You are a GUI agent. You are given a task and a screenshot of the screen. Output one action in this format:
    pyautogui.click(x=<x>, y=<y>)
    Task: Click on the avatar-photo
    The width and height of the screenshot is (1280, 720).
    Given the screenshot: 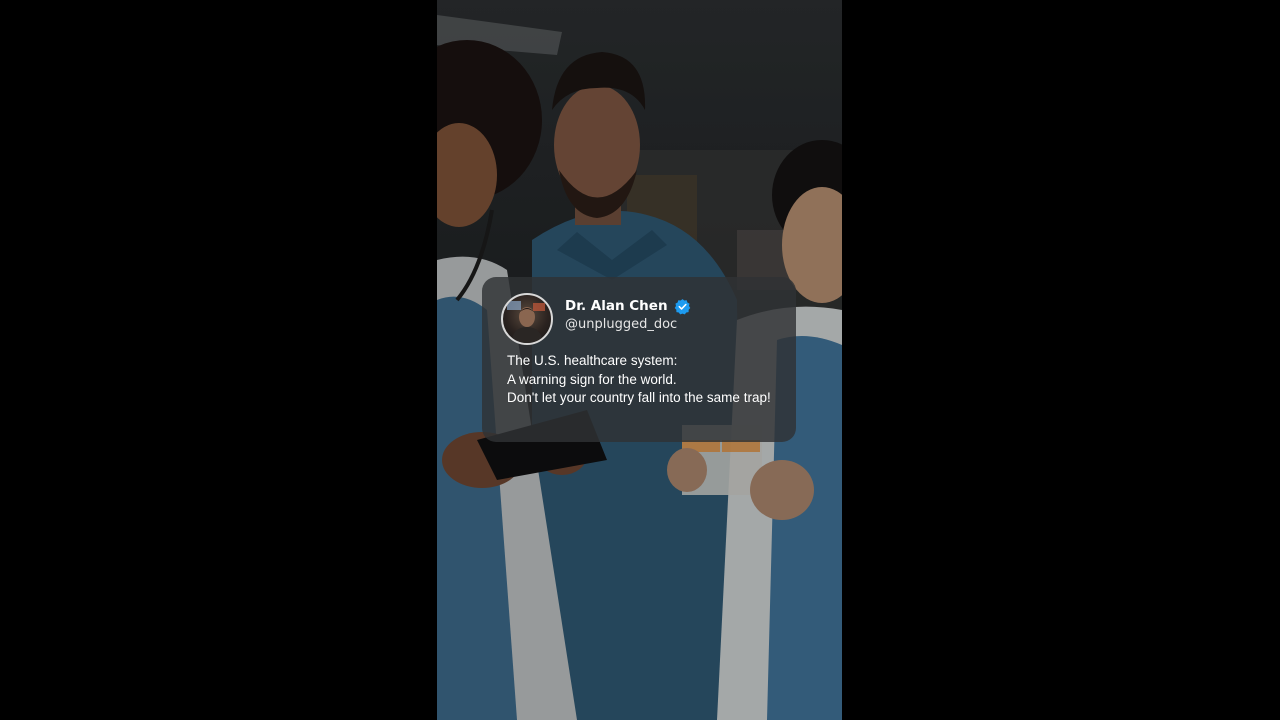 What is the action you would take?
    pyautogui.click(x=526, y=322)
    